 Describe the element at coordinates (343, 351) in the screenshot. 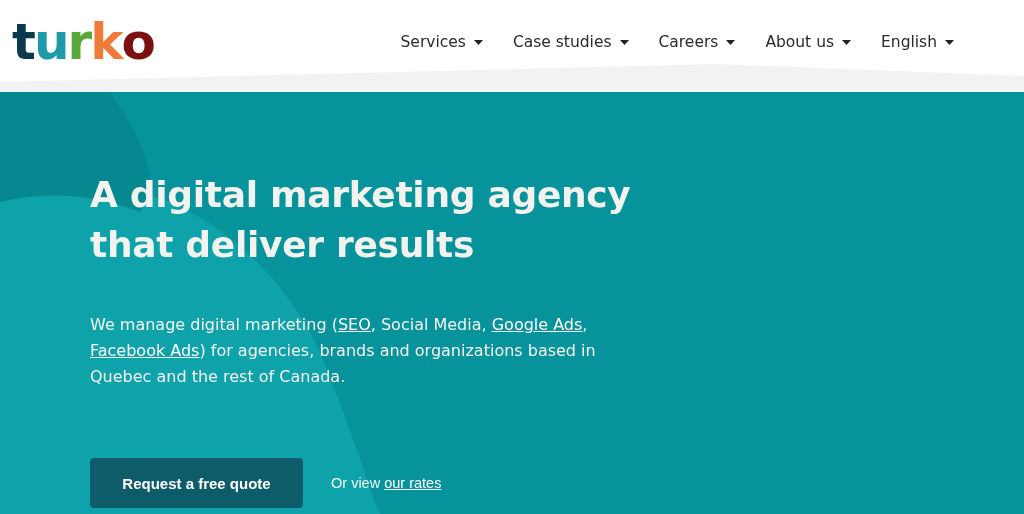

I see `hero-description: We manage digital marketing (SEO, Social Media, Google Ads, Facebook Ads) for agencies, brands and organizations based in Quebec and the rest of Canada.` at that location.